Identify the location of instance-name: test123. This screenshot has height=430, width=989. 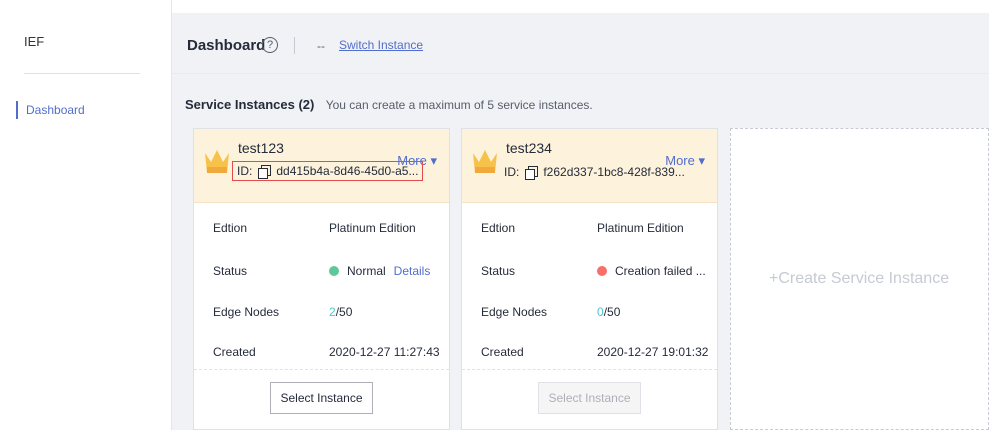
(261, 148).